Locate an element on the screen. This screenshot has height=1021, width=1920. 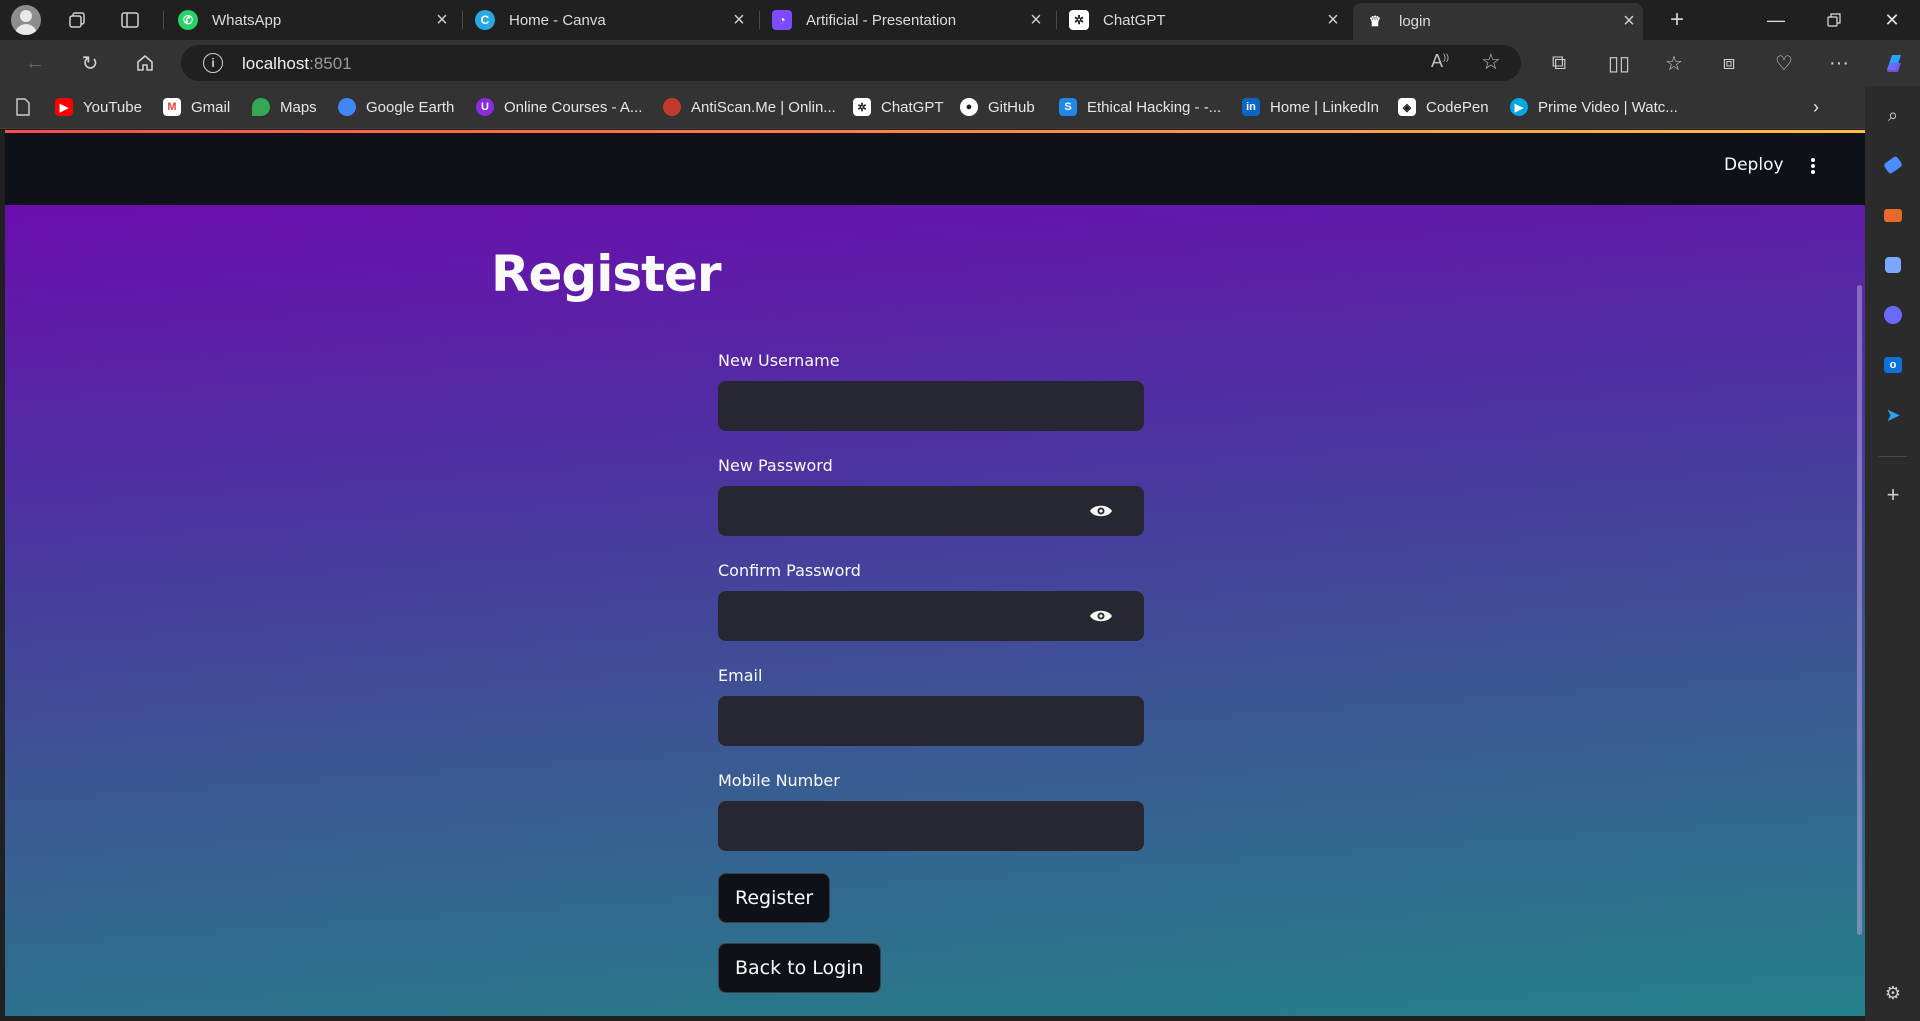
bookmark-linkedin: in Home | LinkedIn is located at coordinates (1310, 107).